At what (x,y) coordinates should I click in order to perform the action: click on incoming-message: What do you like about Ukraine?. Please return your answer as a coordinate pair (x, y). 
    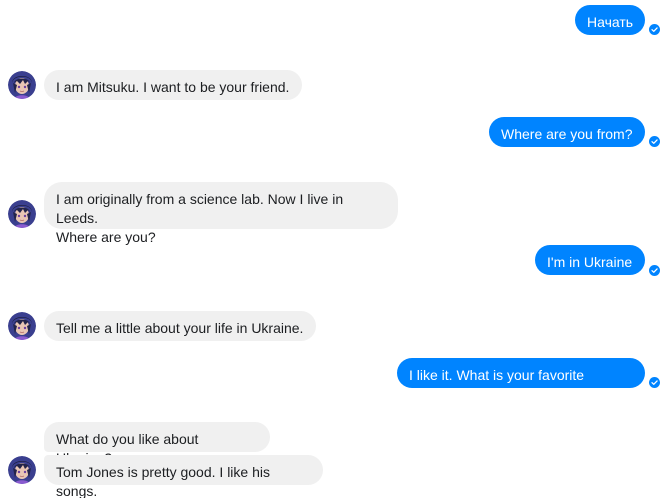
    Looking at the image, I should click on (157, 444).